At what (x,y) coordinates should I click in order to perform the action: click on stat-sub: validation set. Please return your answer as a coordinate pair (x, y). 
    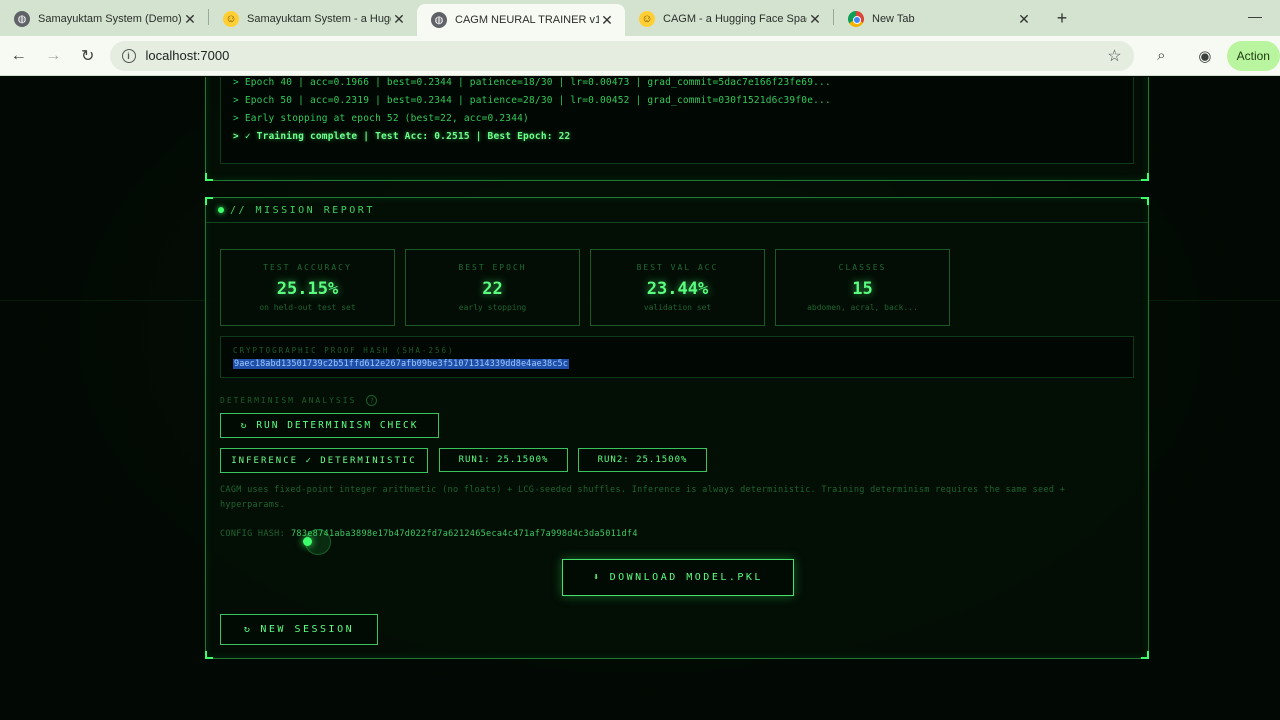
    Looking at the image, I should click on (677, 307).